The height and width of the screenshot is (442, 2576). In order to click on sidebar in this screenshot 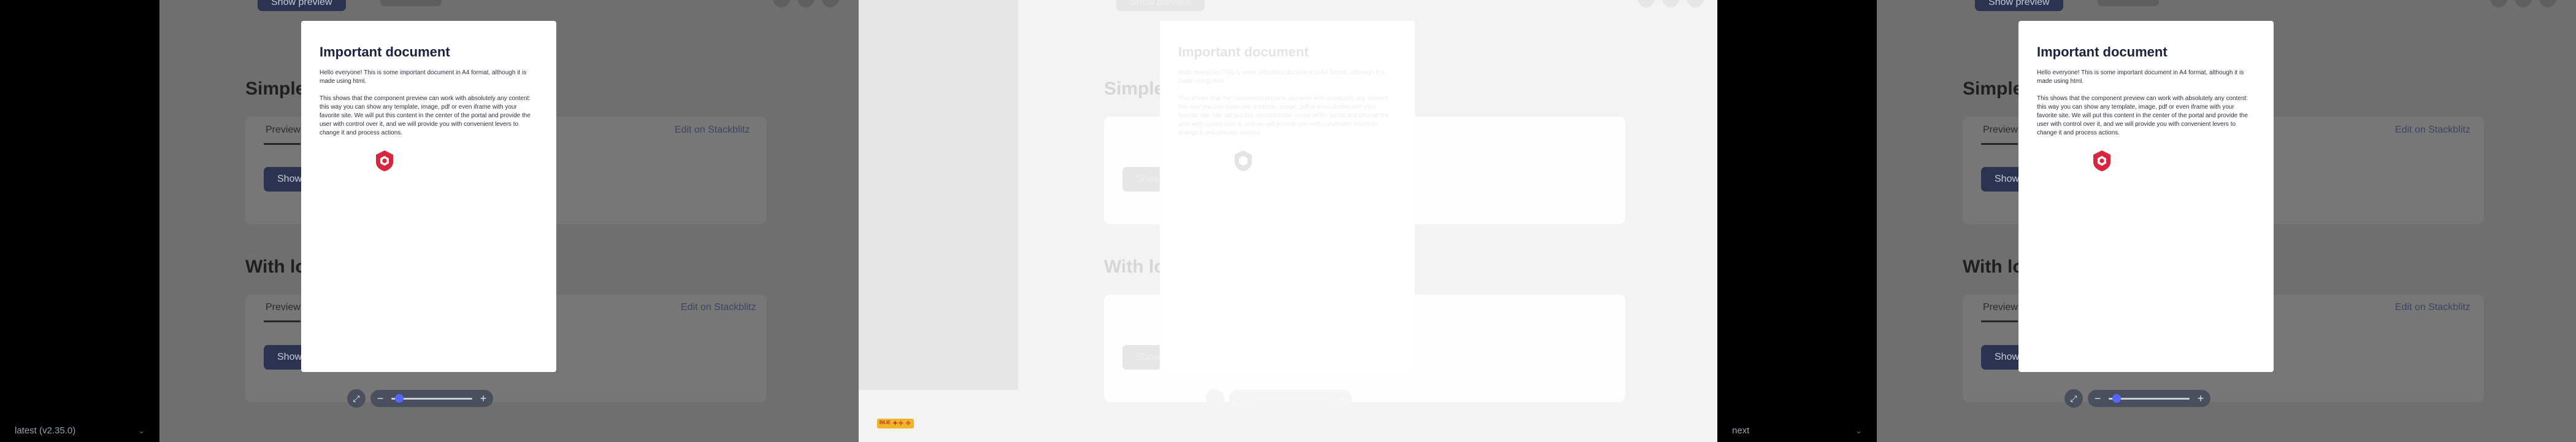, I will do `click(938, 195)`.